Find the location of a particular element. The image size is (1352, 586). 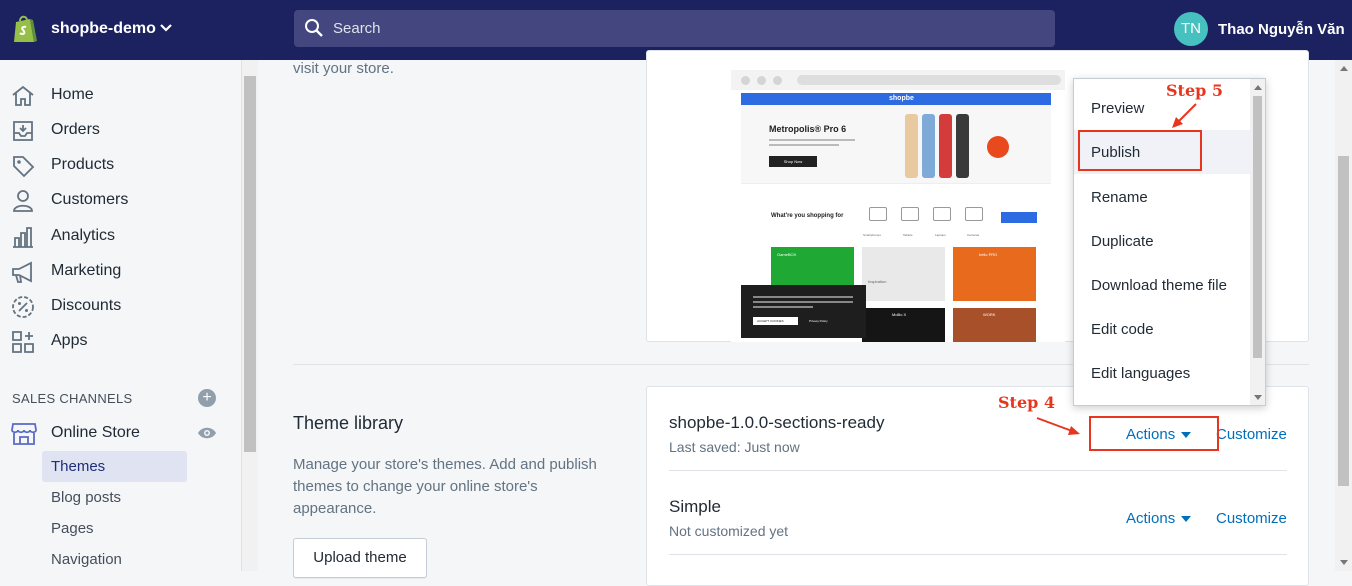

sidebar-sub-item-themes: Themes is located at coordinates (114, 466).